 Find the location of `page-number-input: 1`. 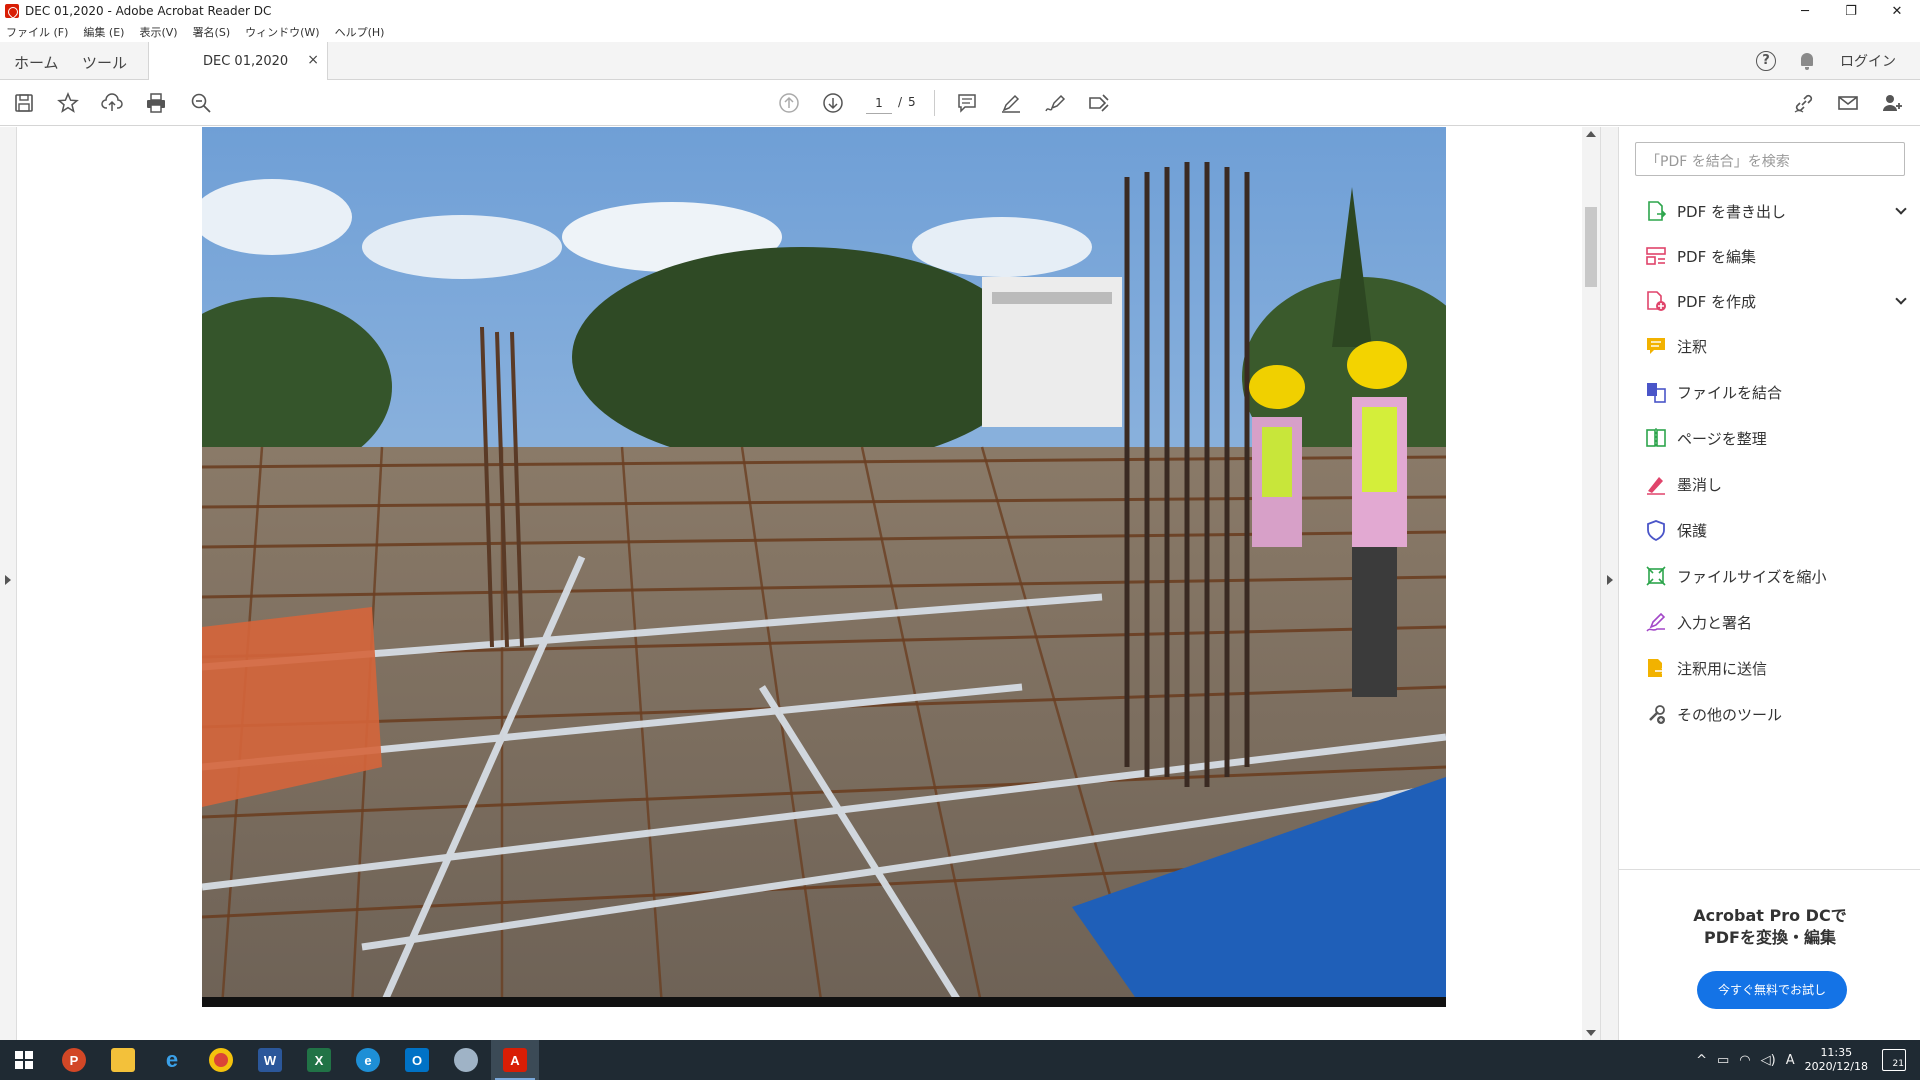

page-number-input: 1 is located at coordinates (879, 103).